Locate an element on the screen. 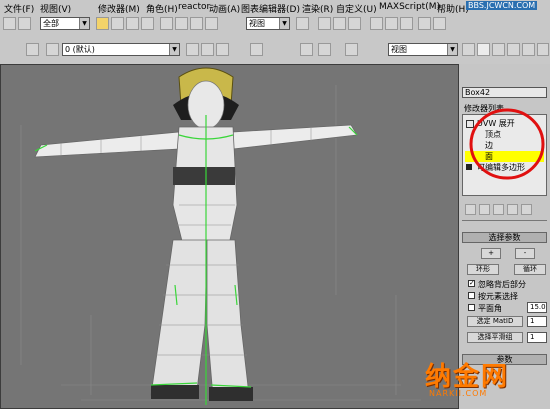 The width and height of the screenshot is (550, 409). layer-manager-icon is located at coordinates (354, 23).